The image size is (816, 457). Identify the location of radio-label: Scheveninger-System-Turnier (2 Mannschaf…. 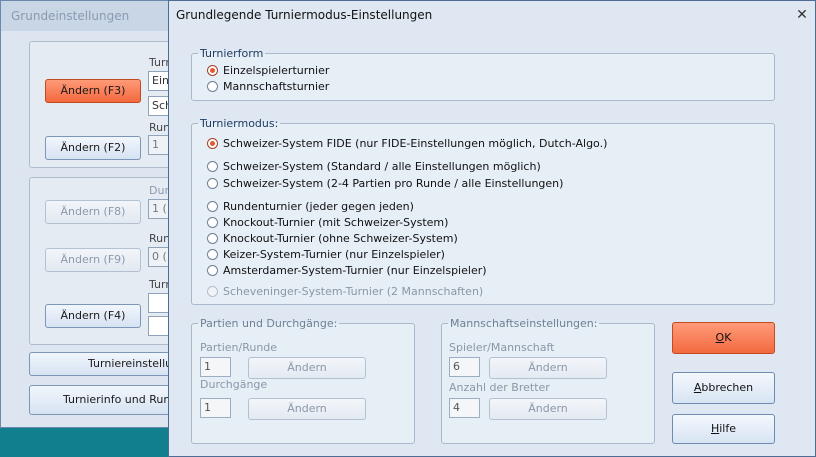
(353, 291).